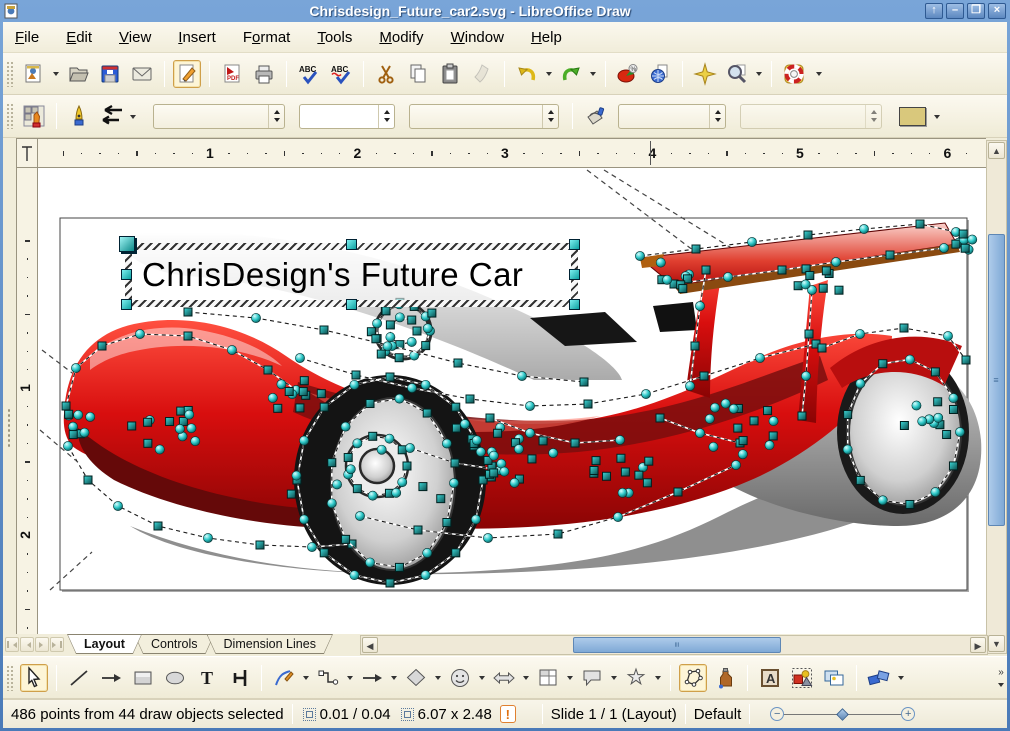 Image resolution: width=1010 pixels, height=731 pixels. What do you see at coordinates (34, 677) in the screenshot?
I see `select-button` at bounding box center [34, 677].